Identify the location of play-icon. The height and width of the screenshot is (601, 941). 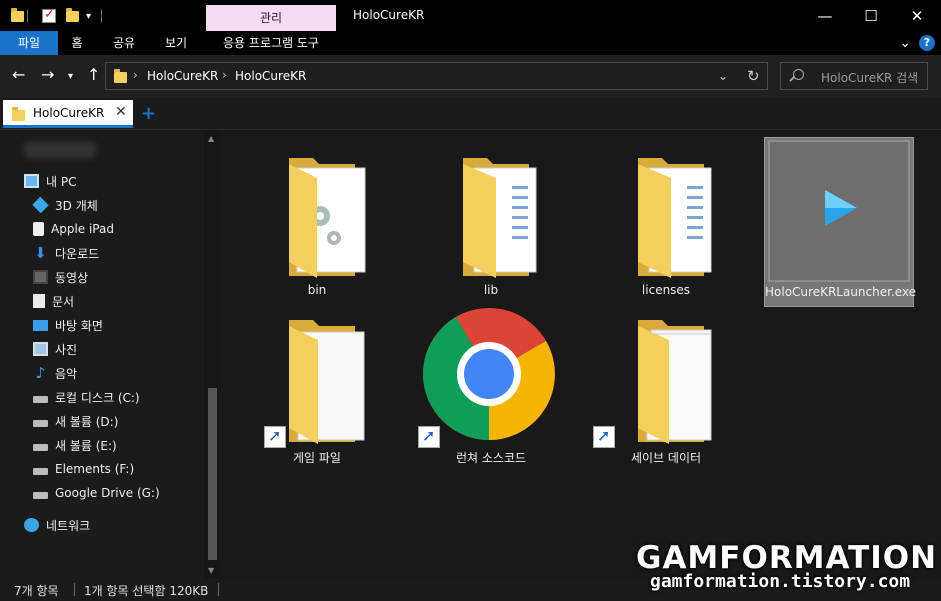
(839, 211).